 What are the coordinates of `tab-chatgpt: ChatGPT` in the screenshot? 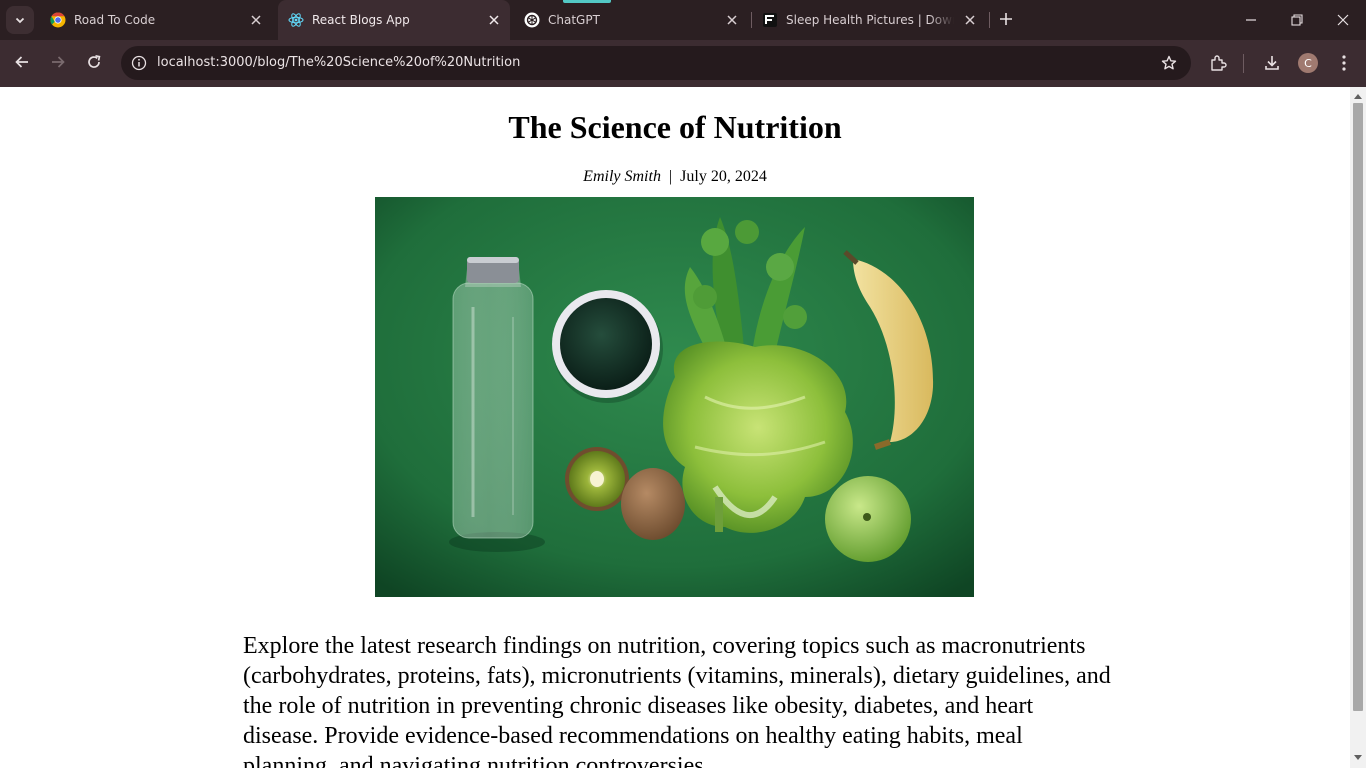 It's located at (630, 20).